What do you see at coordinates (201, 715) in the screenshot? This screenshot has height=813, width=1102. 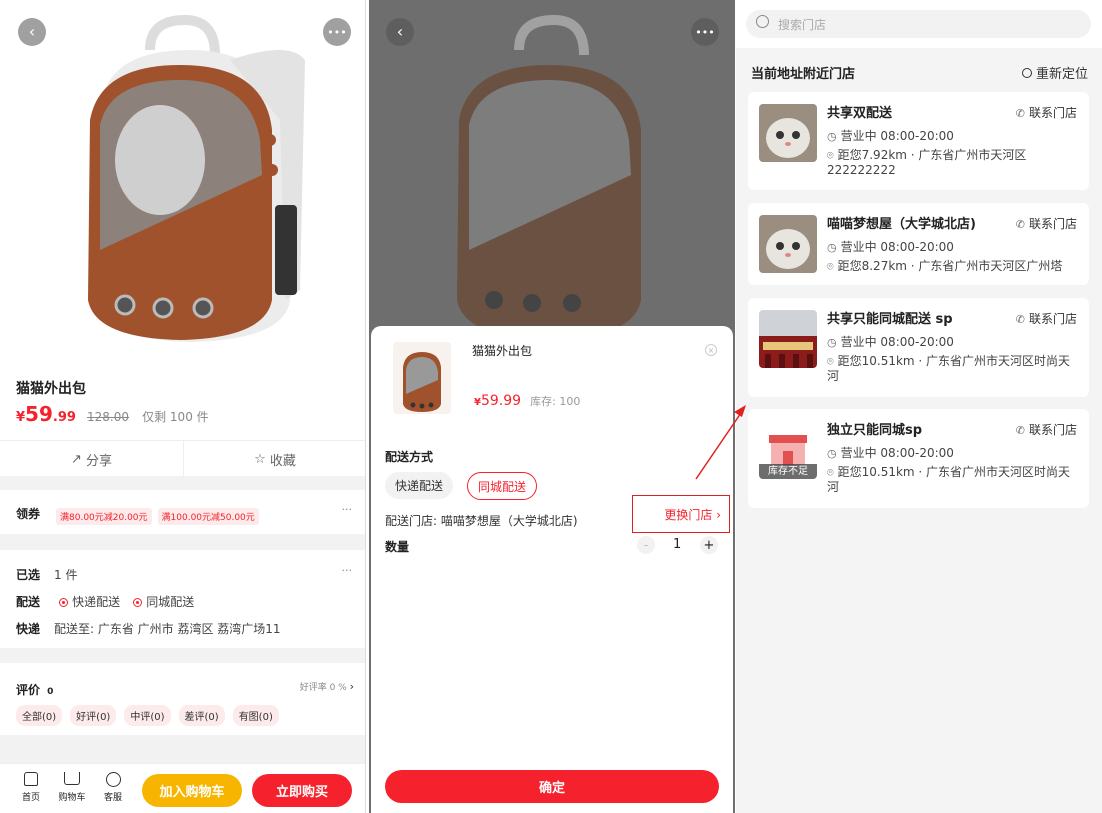 I see `review-tag: 差评(0)` at bounding box center [201, 715].